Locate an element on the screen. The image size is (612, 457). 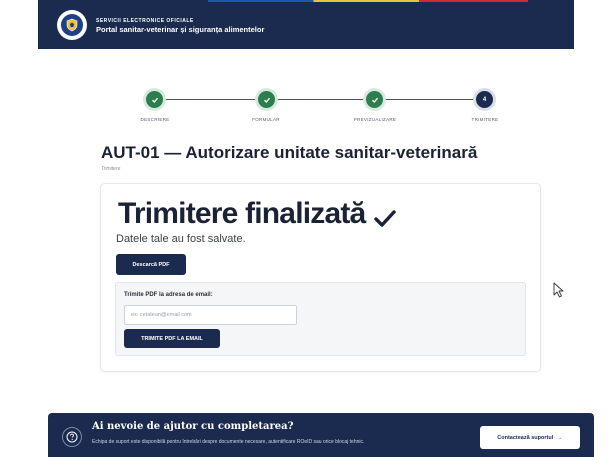
step-label-descriere: DESCRIERE is located at coordinates (155, 119).